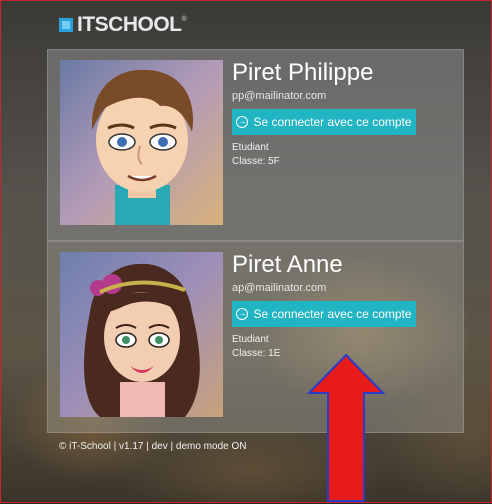 The height and width of the screenshot is (504, 492). What do you see at coordinates (129, 24) in the screenshot?
I see `logo-text: ITSCHOOL` at bounding box center [129, 24].